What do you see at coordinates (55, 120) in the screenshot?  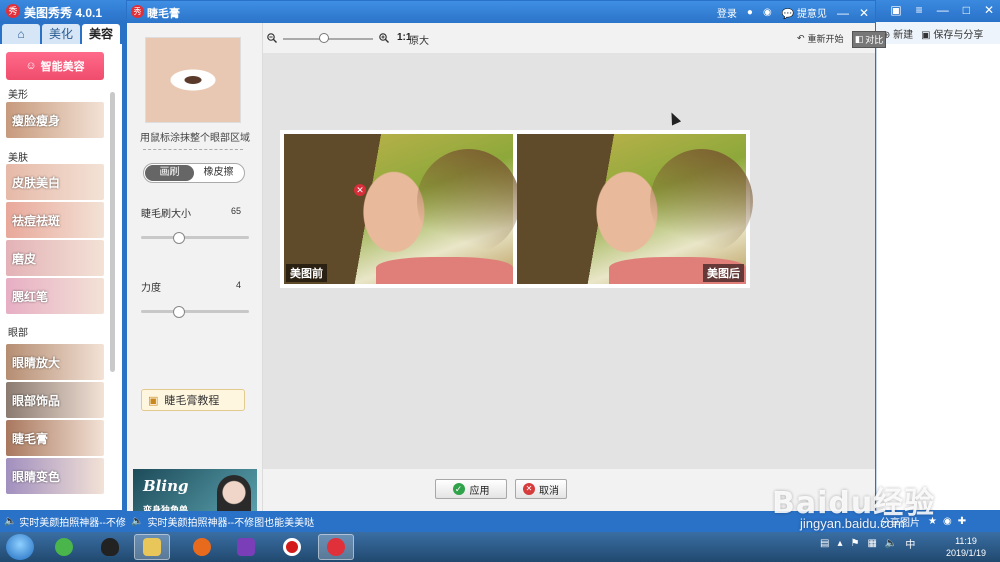 I see `sidebar-item-slim-face: 瘦脸瘦身` at bounding box center [55, 120].